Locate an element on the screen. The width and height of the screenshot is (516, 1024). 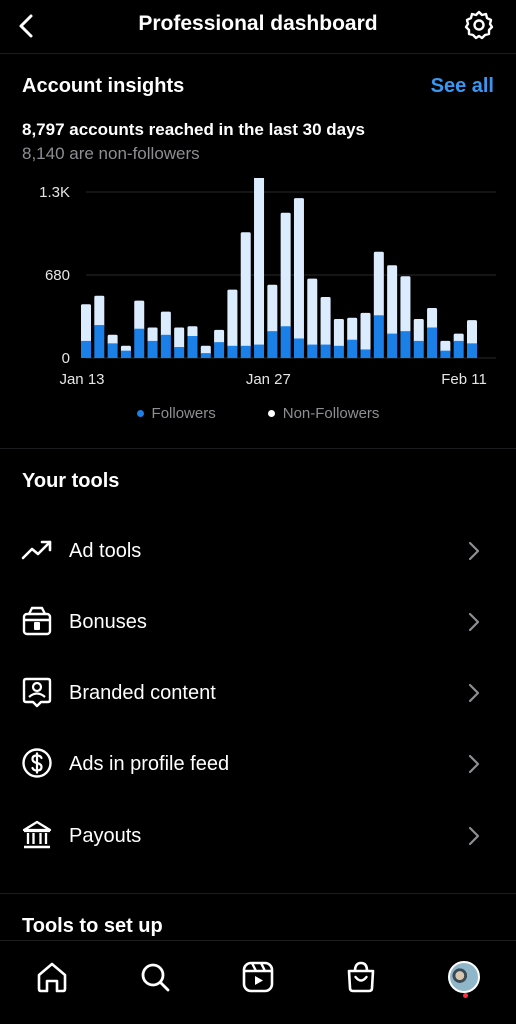
x-tick-label: Jan 27 is located at coordinates (268, 379).